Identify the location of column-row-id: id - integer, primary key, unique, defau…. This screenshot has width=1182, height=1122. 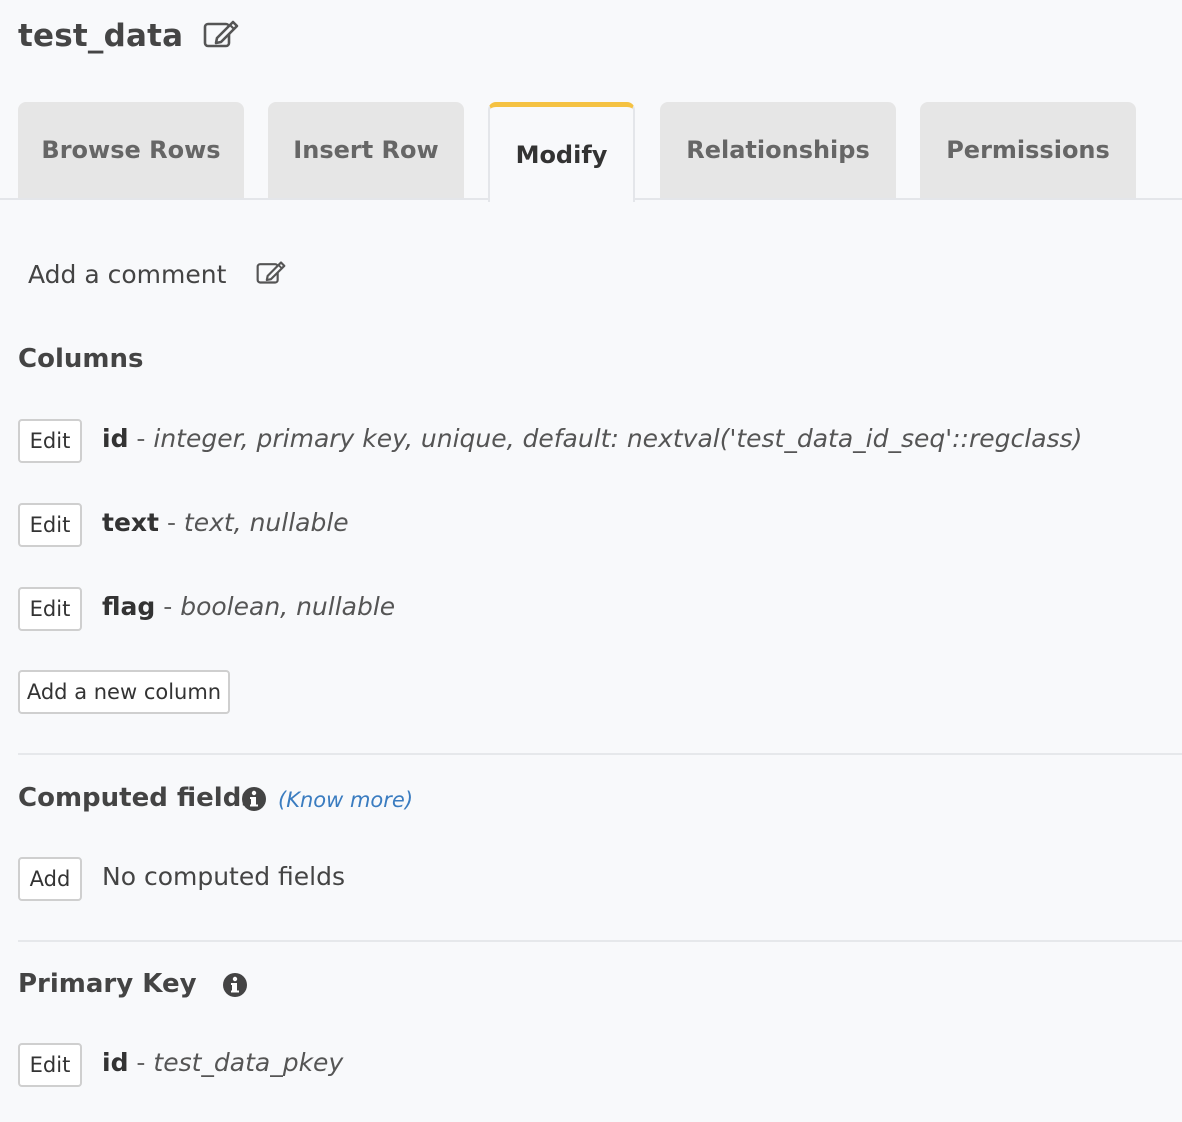
(592, 438).